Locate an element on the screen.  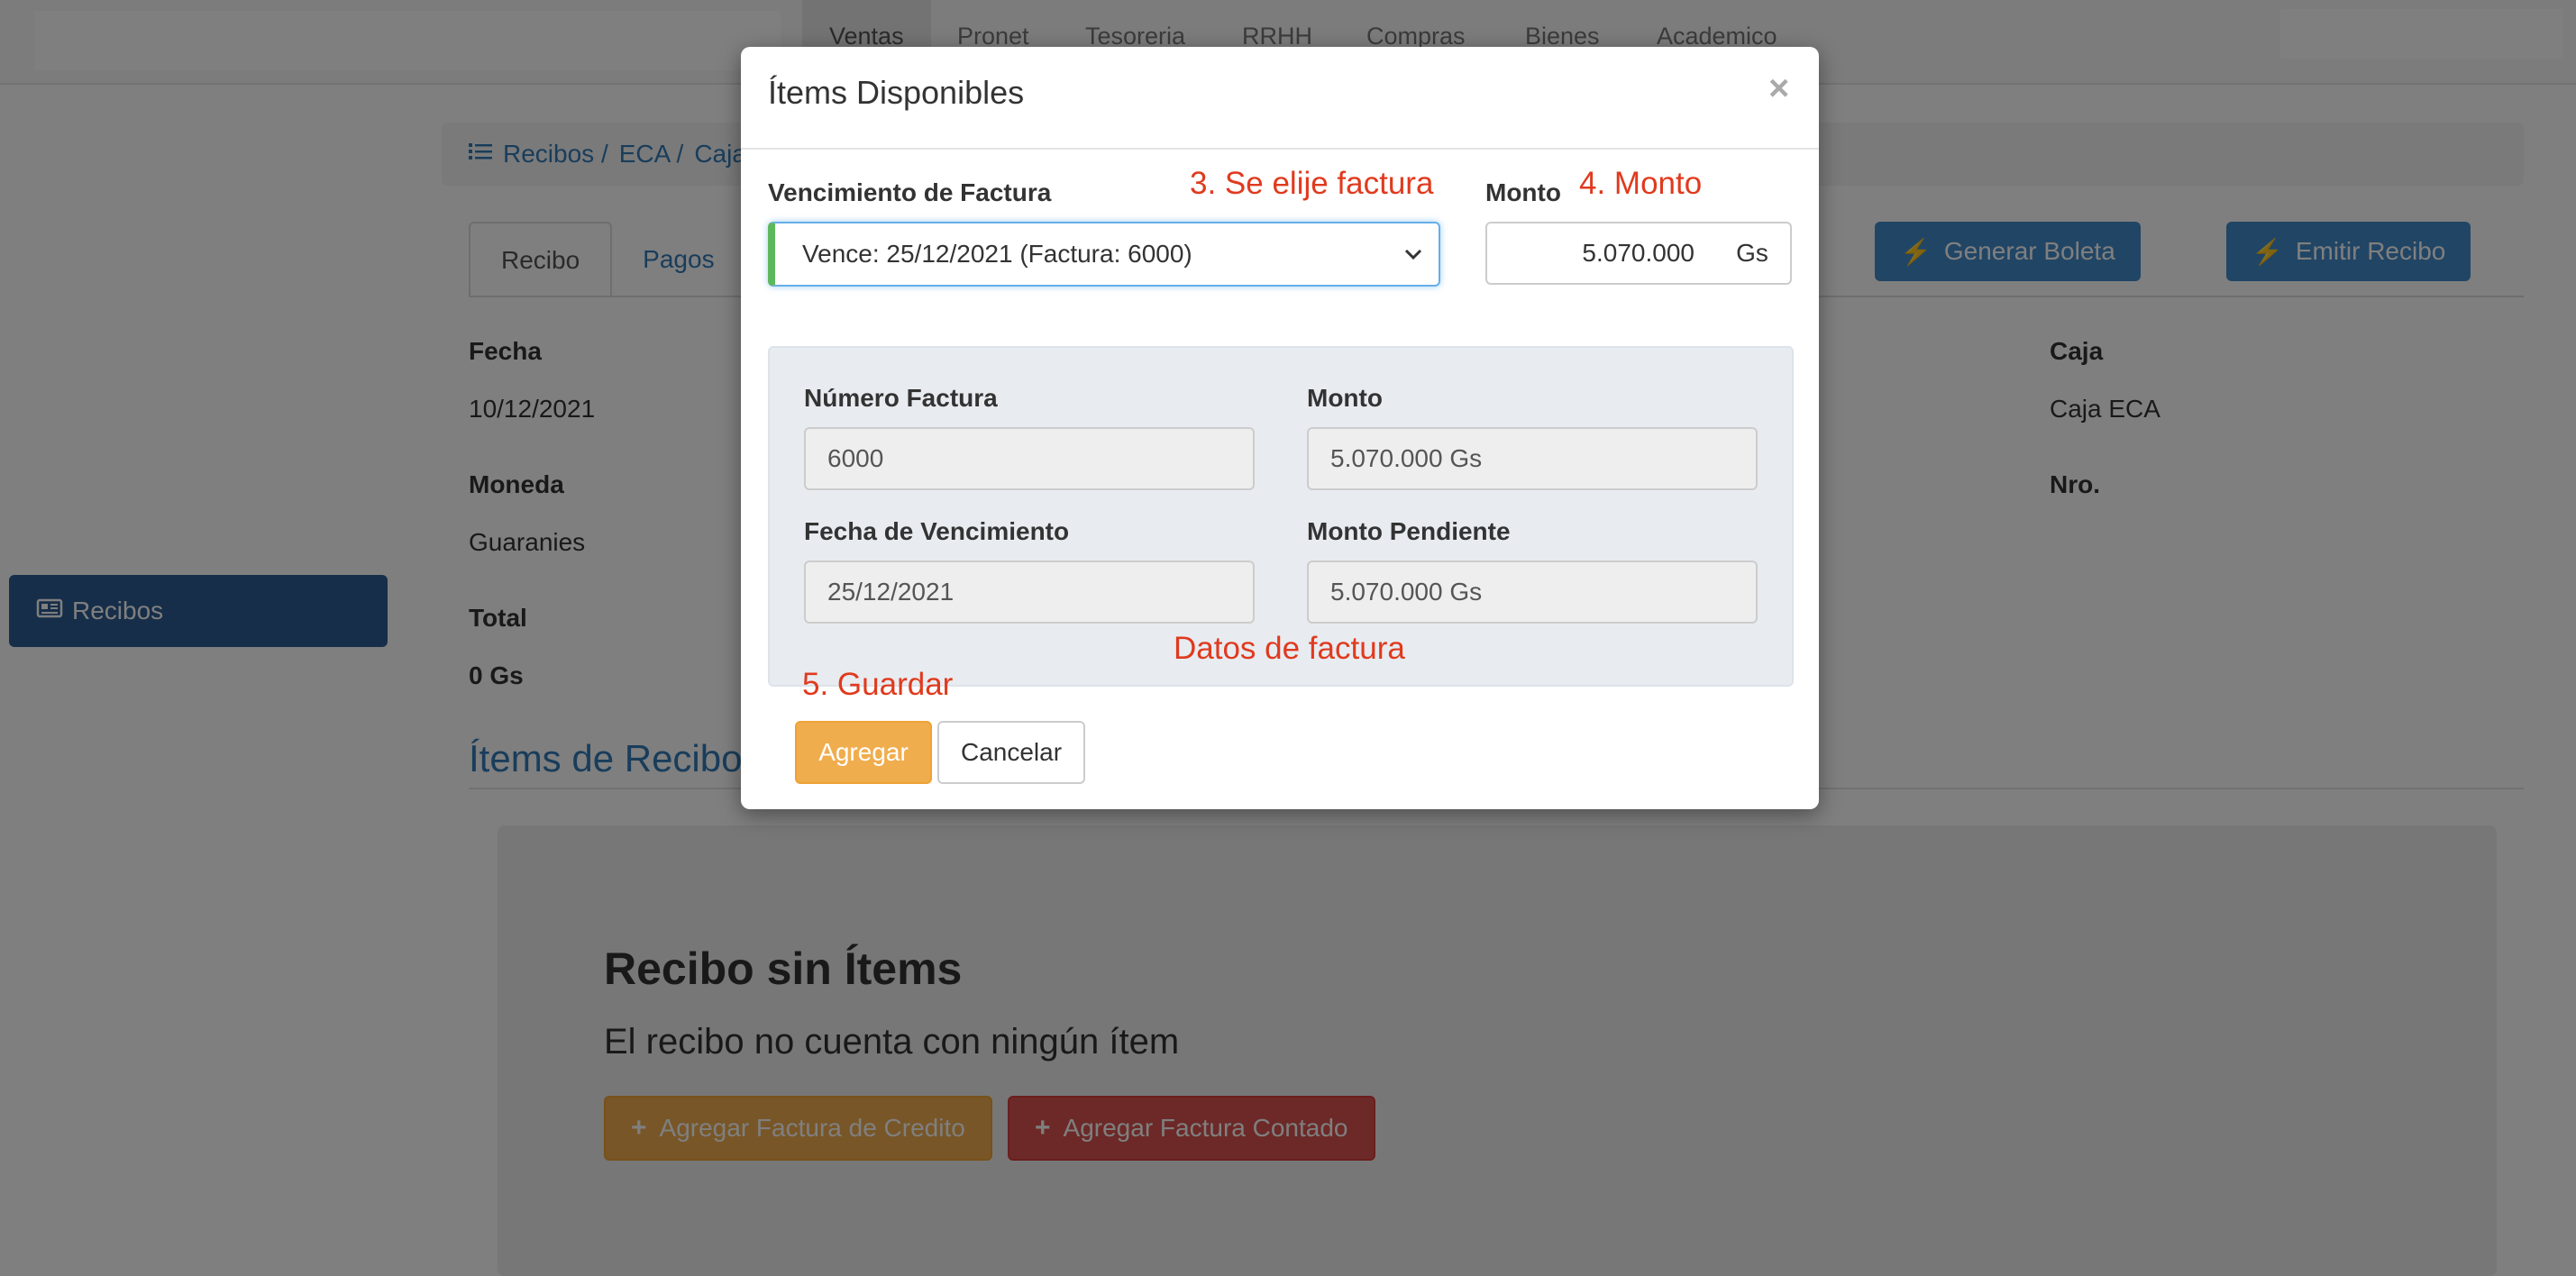
monto-input: 5.070.000 is located at coordinates (1600, 253).